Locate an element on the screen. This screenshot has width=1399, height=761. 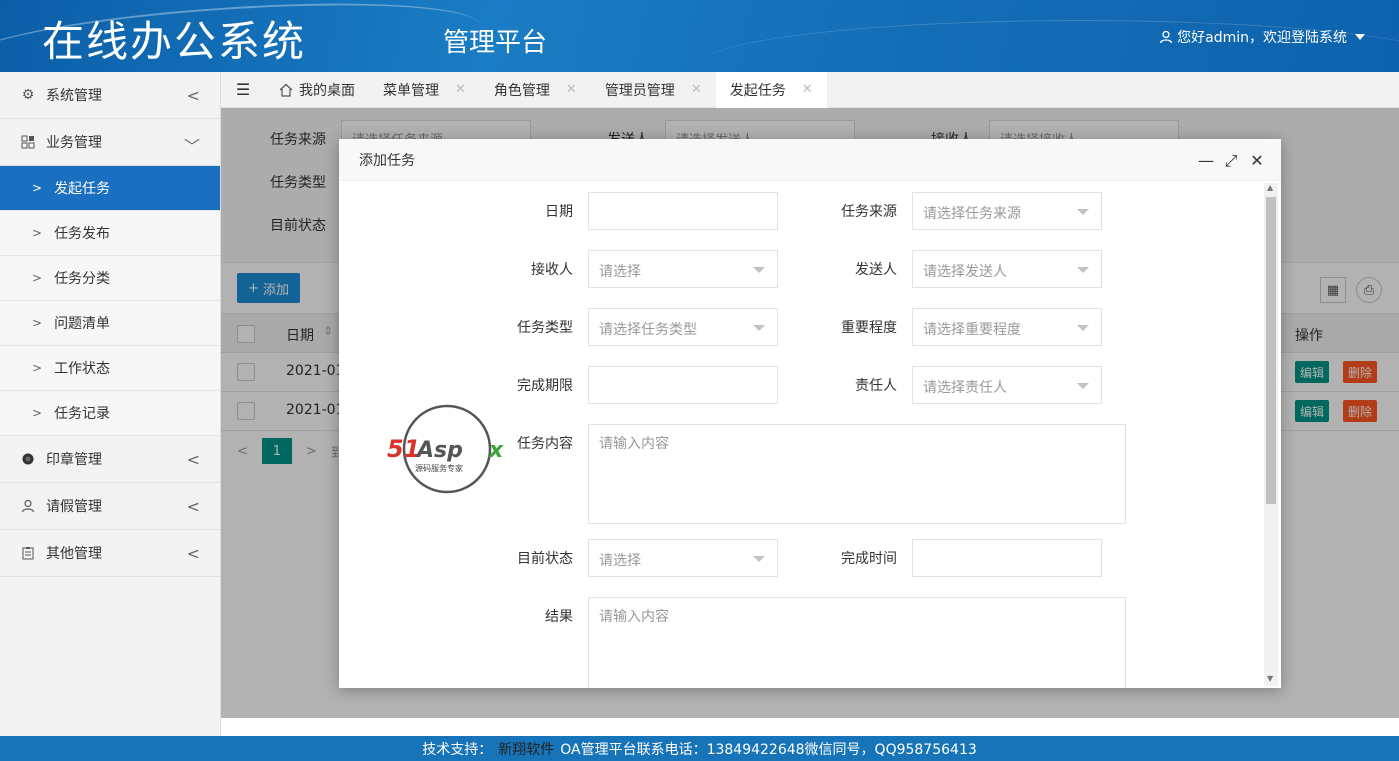
sidebar-subitem-label: 任务发布 is located at coordinates (82, 234).